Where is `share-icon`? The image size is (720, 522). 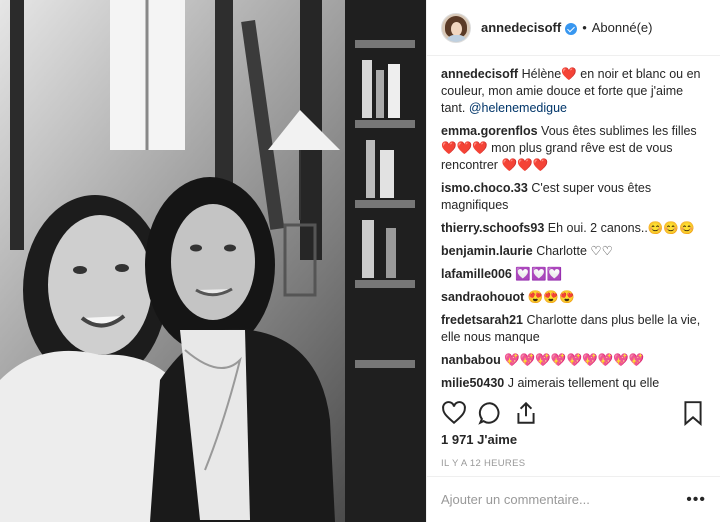
share-icon is located at coordinates (526, 413).